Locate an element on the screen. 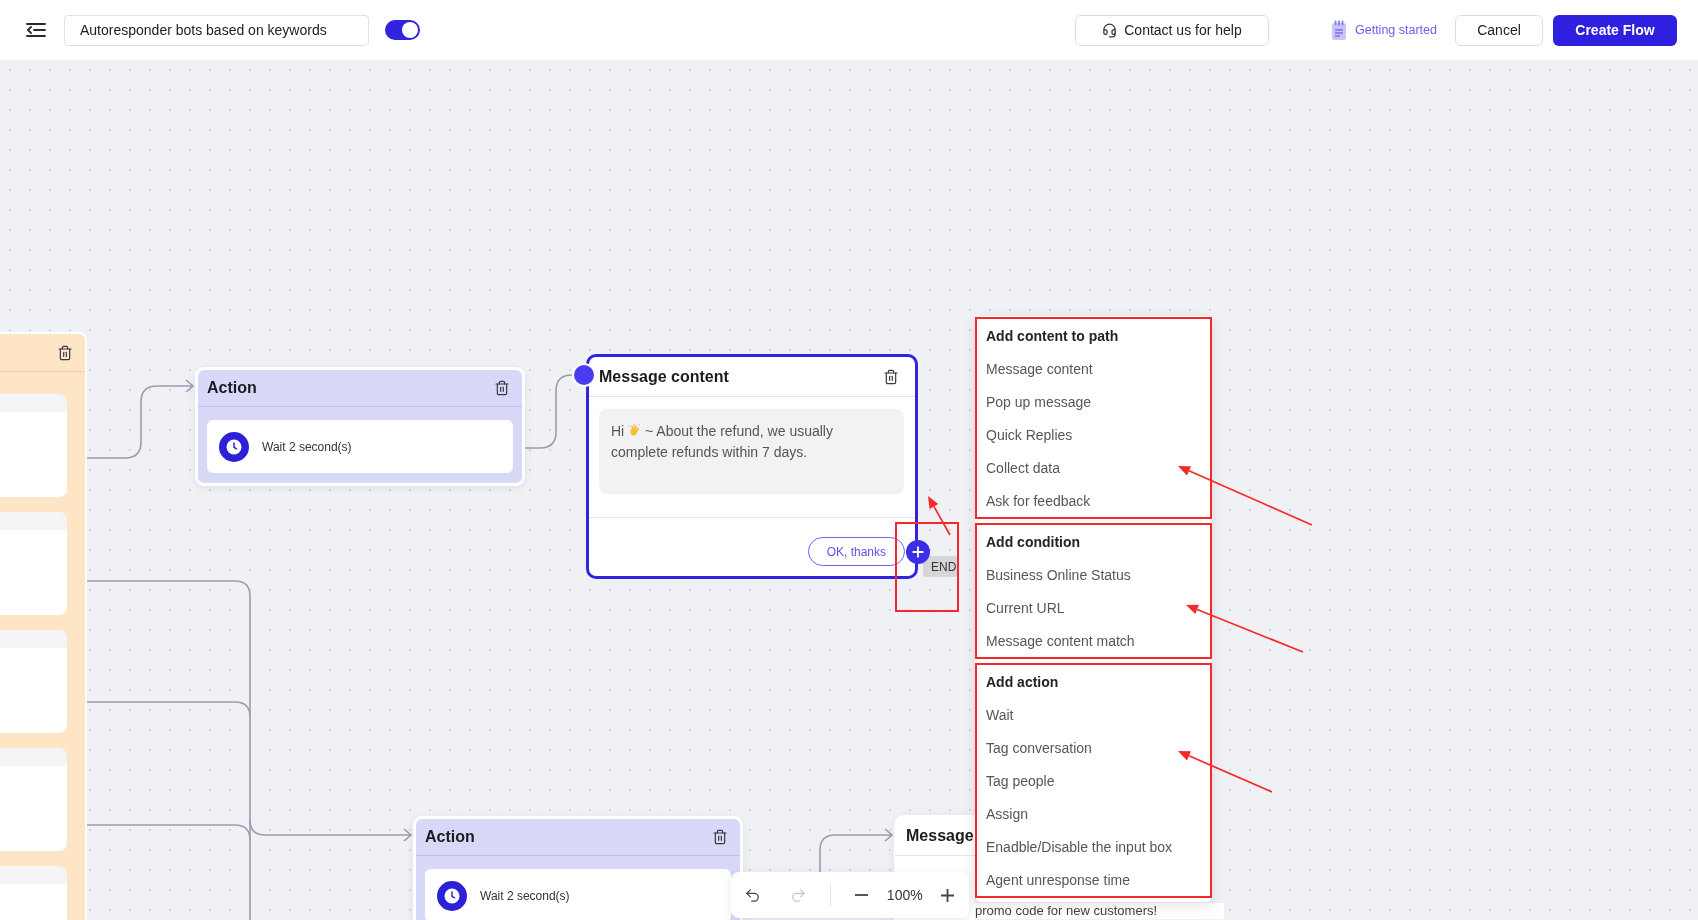 Image resolution: width=1698 pixels, height=920 pixels. menu-button is located at coordinates (36, 30).